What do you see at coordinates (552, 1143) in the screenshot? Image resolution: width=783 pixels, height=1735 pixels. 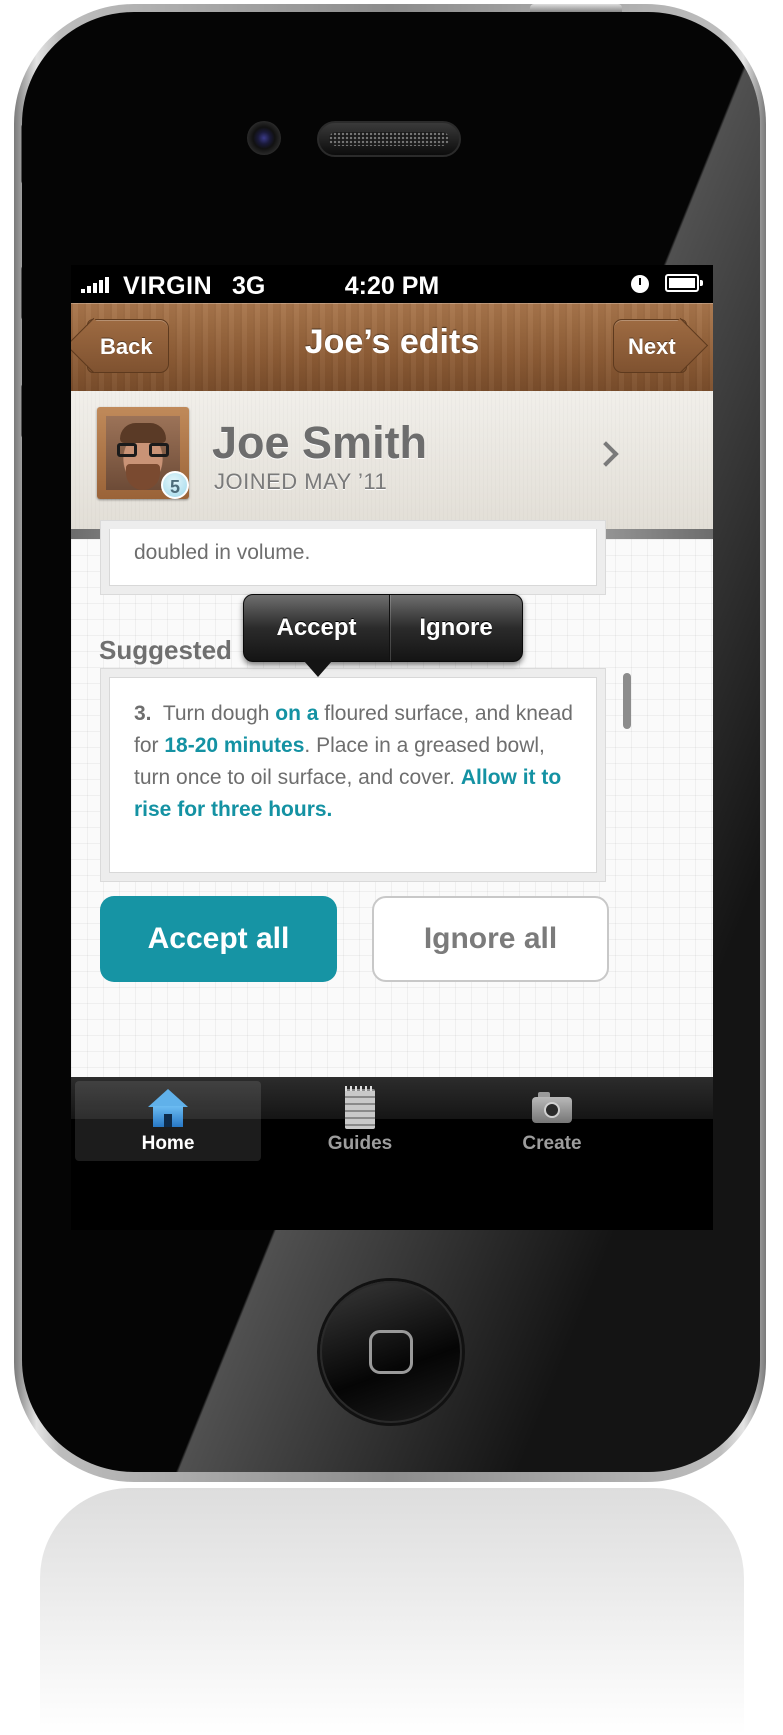 I see `tab-label: Create` at bounding box center [552, 1143].